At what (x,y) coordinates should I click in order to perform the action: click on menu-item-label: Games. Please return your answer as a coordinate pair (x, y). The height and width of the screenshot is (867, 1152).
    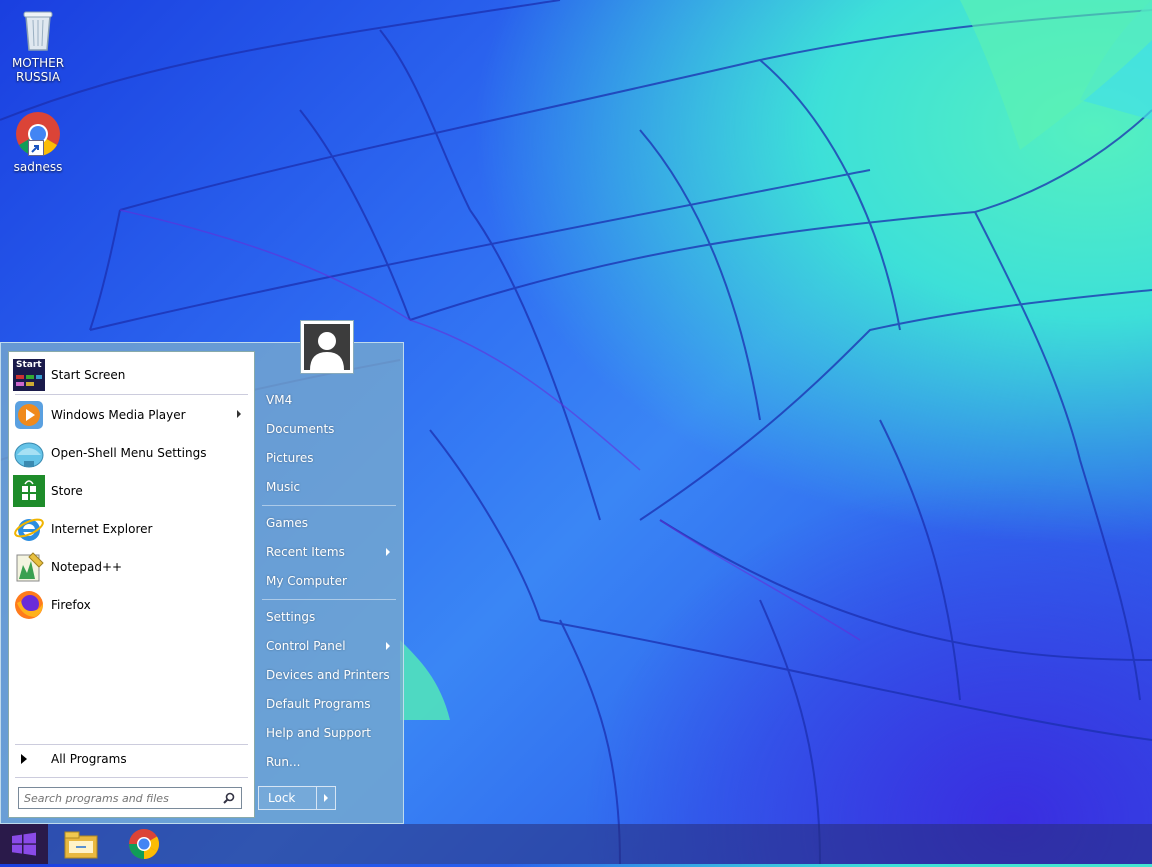
    Looking at the image, I should click on (287, 523).